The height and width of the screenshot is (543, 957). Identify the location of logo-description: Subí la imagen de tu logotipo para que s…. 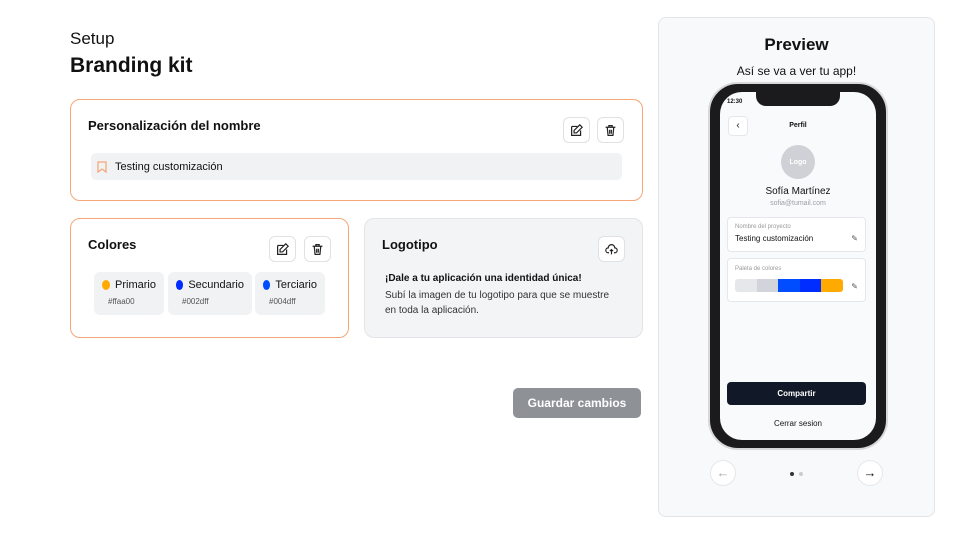
(497, 303).